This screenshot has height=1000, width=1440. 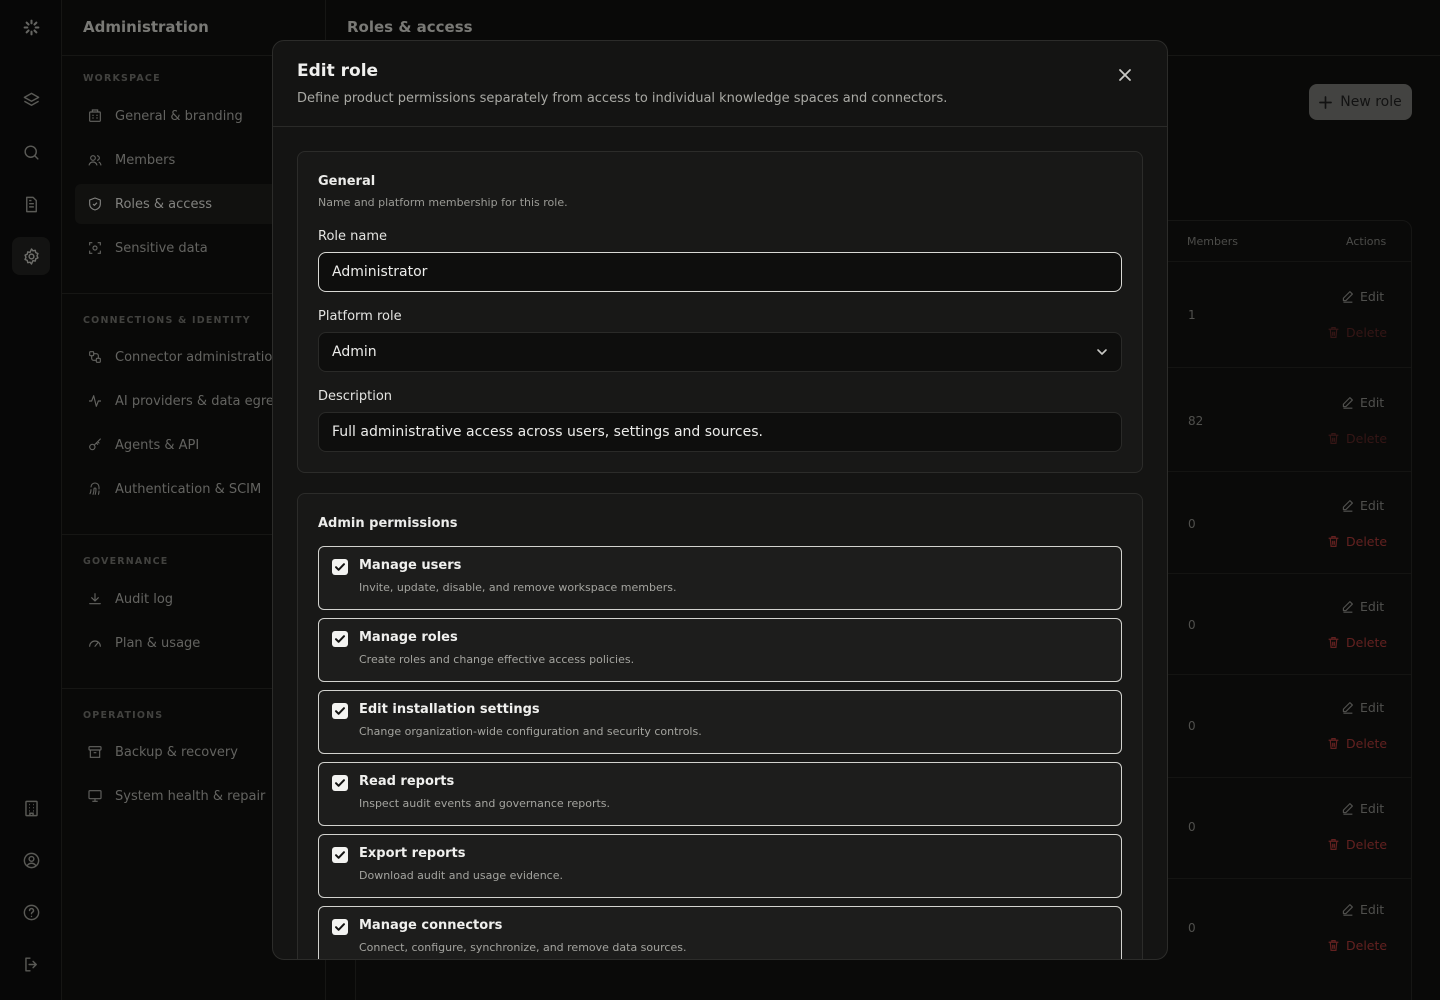 I want to click on close-icon, so click(x=1125, y=75).